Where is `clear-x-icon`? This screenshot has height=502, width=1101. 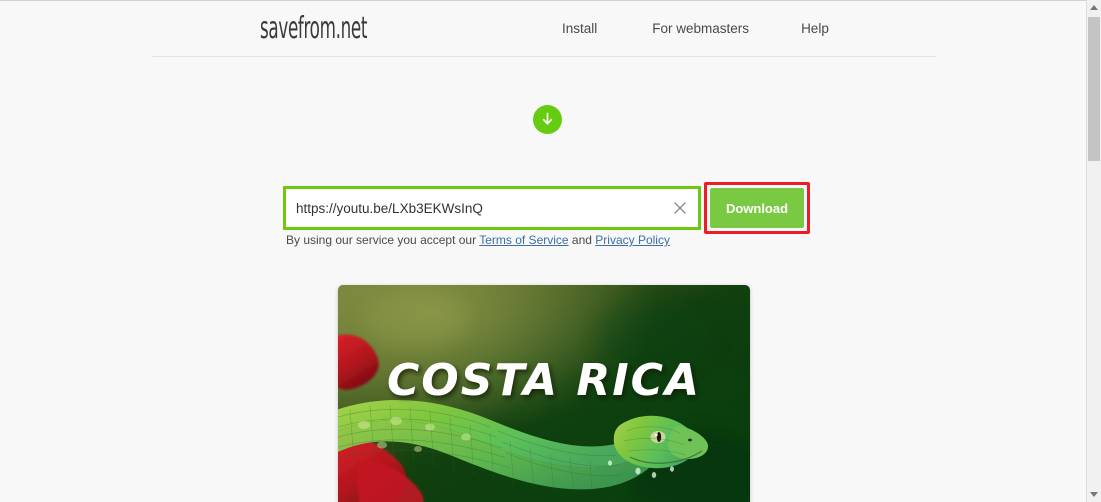
clear-x-icon is located at coordinates (680, 208).